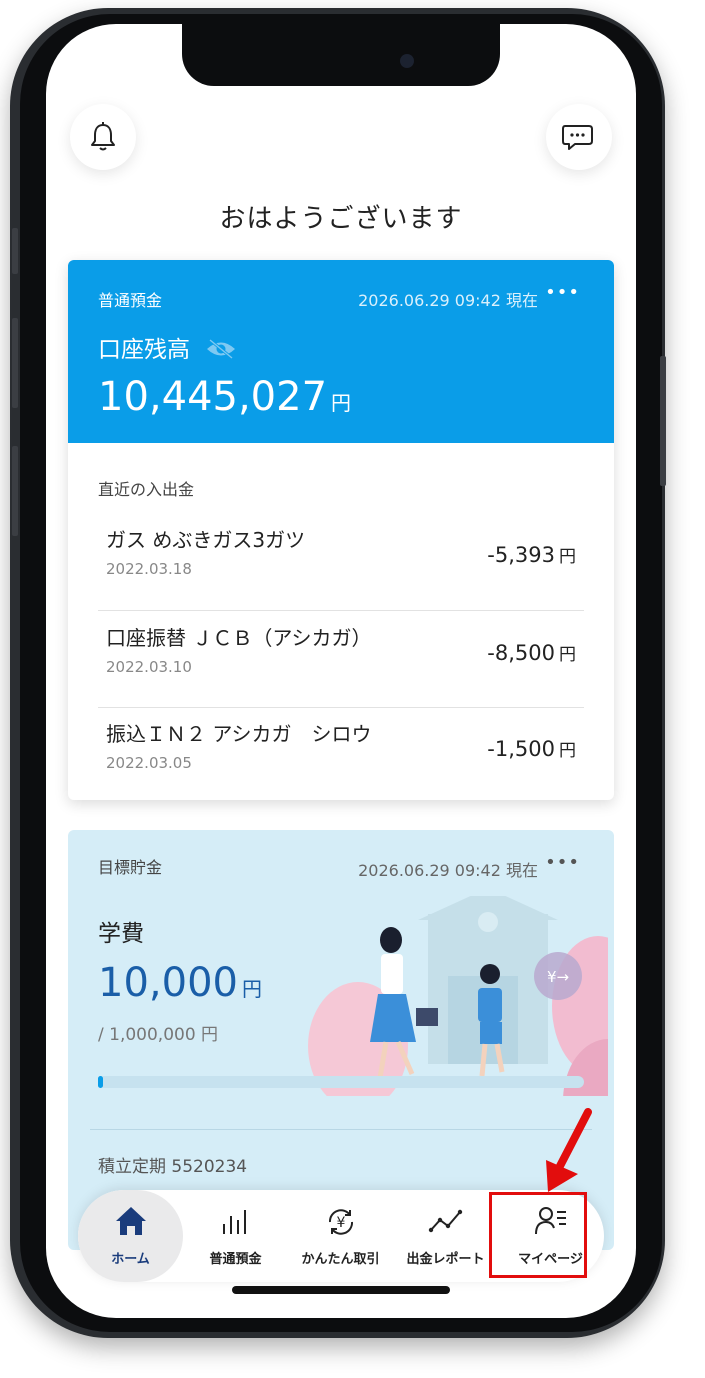  Describe the element at coordinates (130, 300) in the screenshot. I see `account-type-label: 普通預金` at that location.